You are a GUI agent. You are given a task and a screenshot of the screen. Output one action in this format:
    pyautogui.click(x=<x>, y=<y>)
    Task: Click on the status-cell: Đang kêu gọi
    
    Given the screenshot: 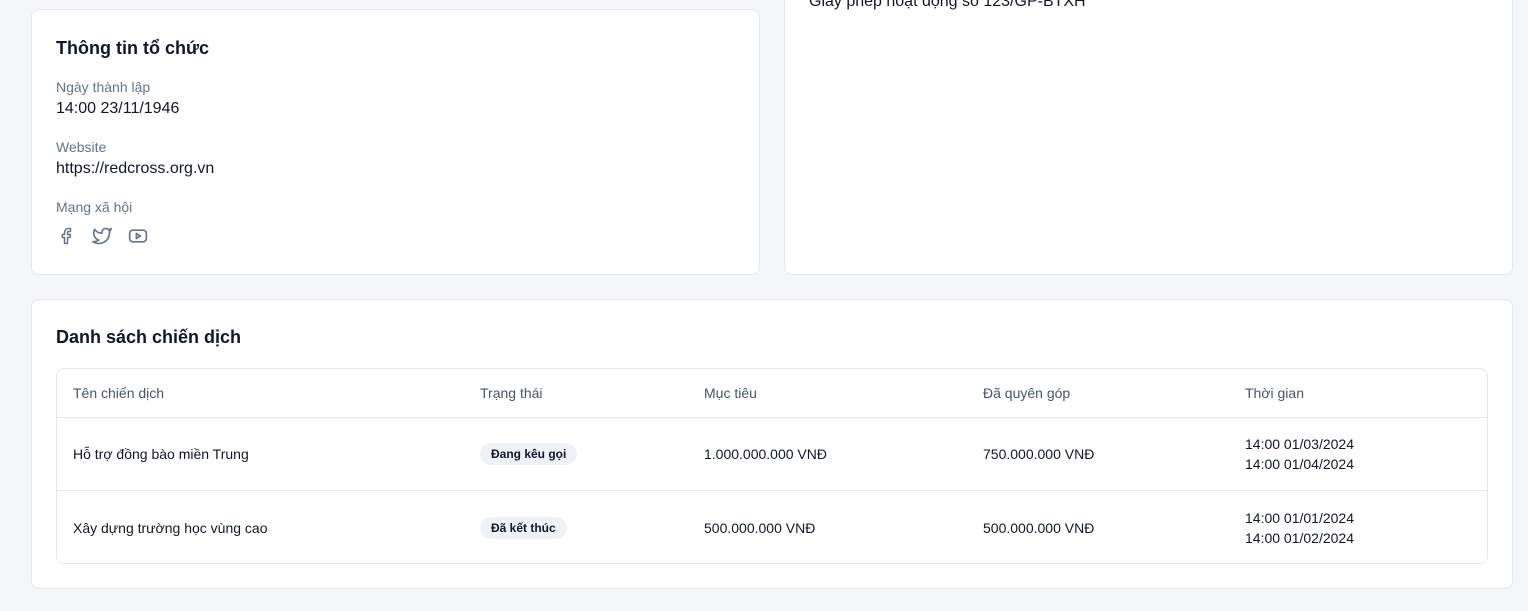 What is the action you would take?
    pyautogui.click(x=529, y=454)
    